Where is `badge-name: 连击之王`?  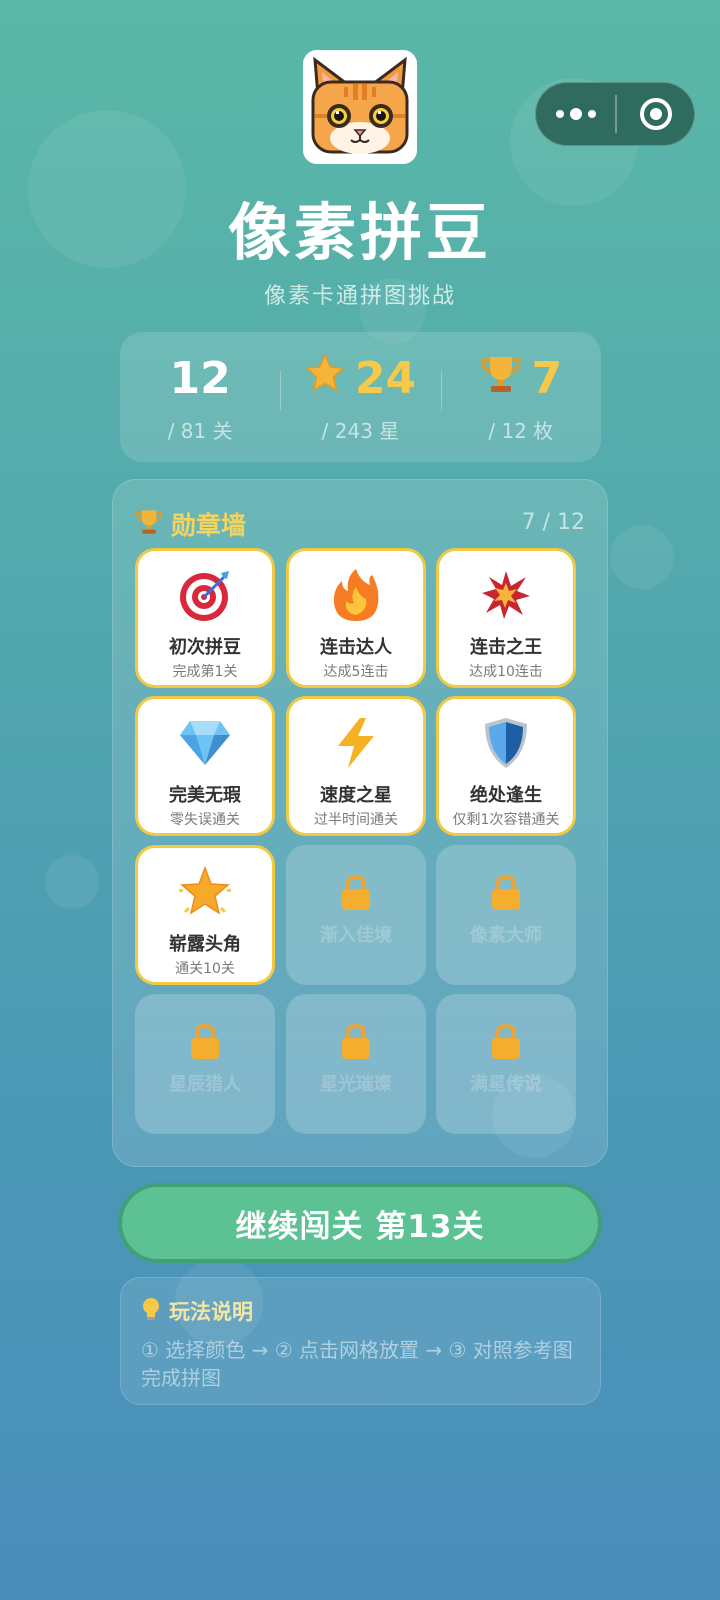 badge-name: 连击之王 is located at coordinates (506, 647).